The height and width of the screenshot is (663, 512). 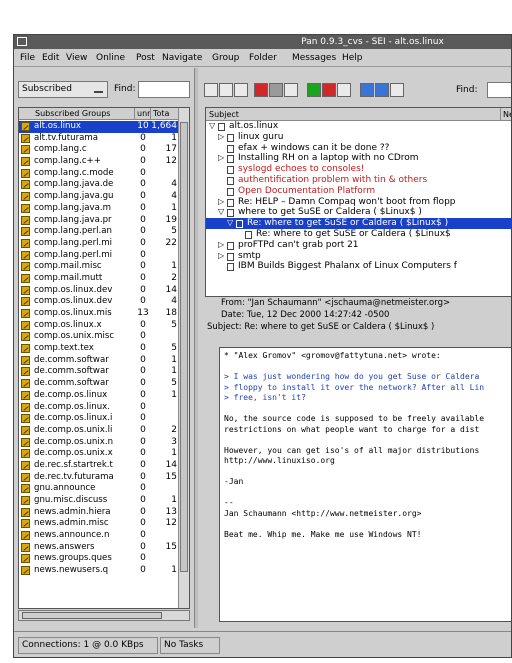 What do you see at coordinates (99, 197) in the screenshot?
I see `group-row: comp.lang.java.gu 0 4` at bounding box center [99, 197].